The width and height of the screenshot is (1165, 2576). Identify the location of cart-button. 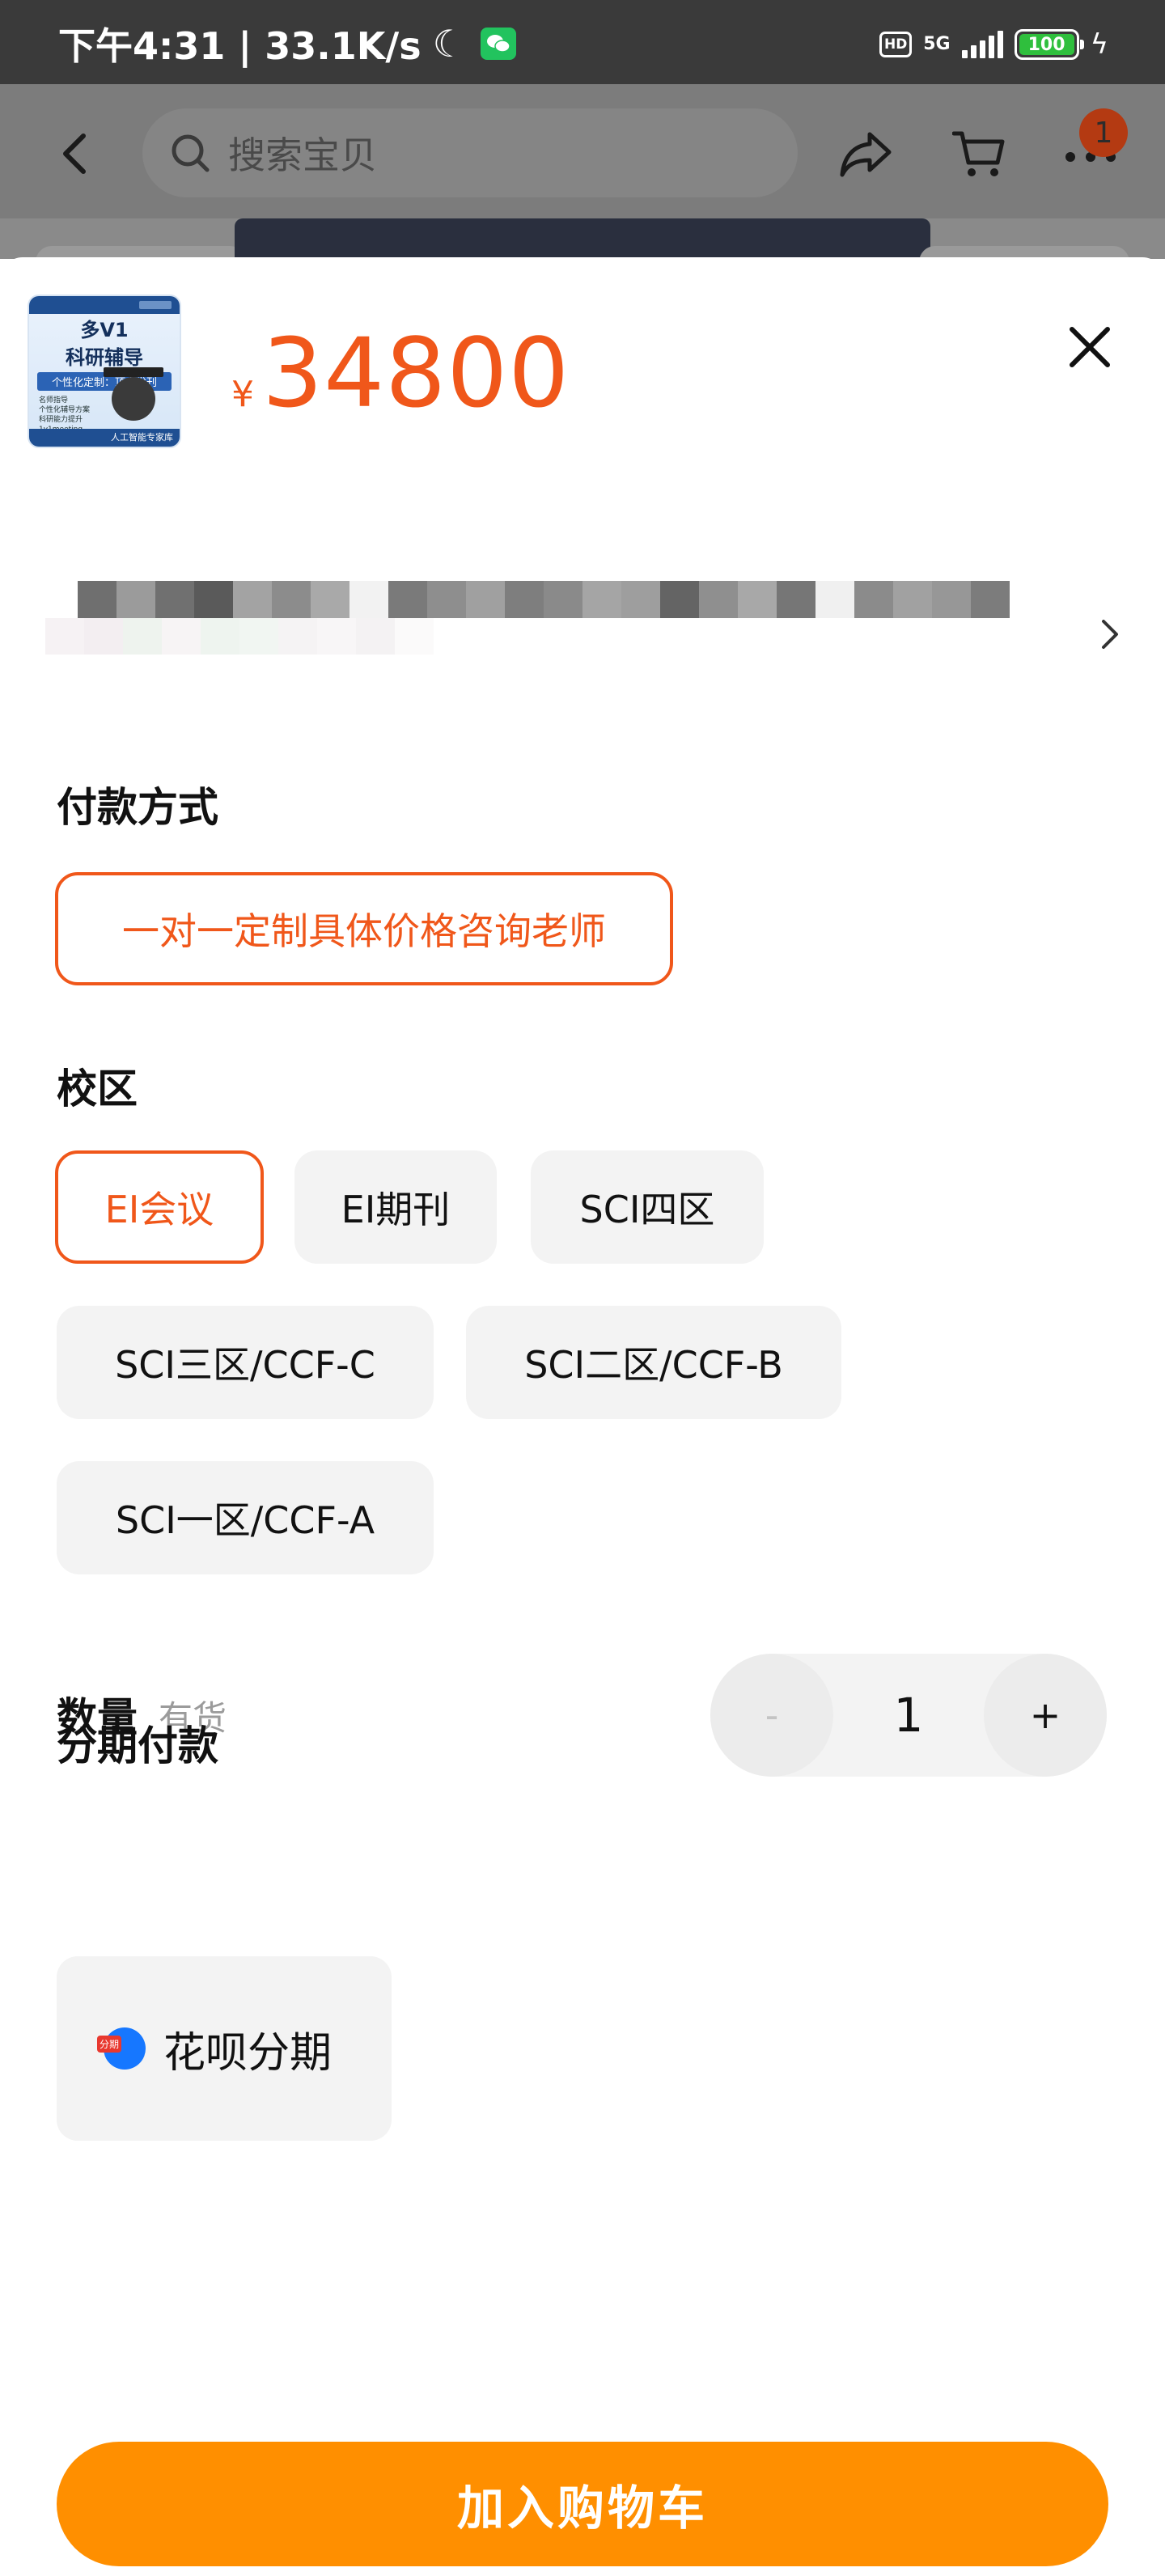
(979, 153).